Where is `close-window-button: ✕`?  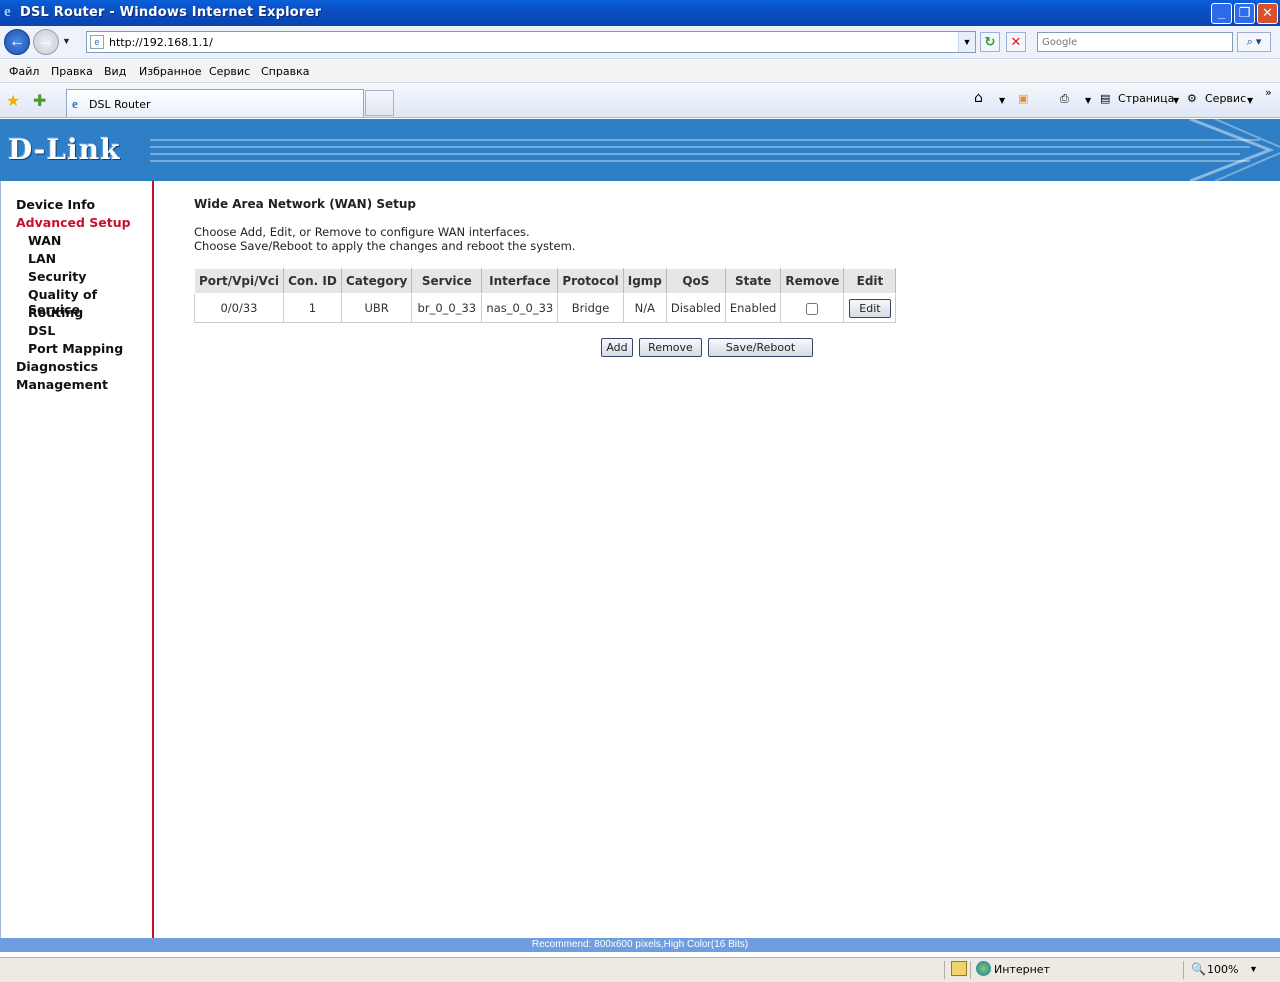 close-window-button: ✕ is located at coordinates (1267, 13).